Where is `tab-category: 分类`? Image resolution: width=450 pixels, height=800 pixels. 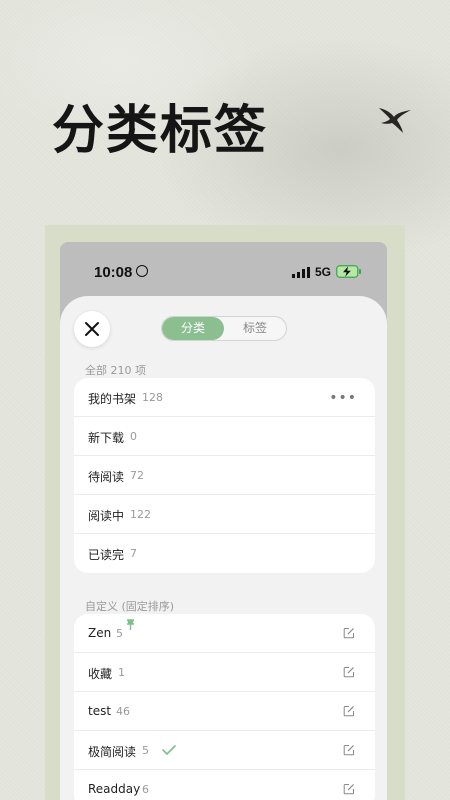 tab-category: 分类 is located at coordinates (193, 328).